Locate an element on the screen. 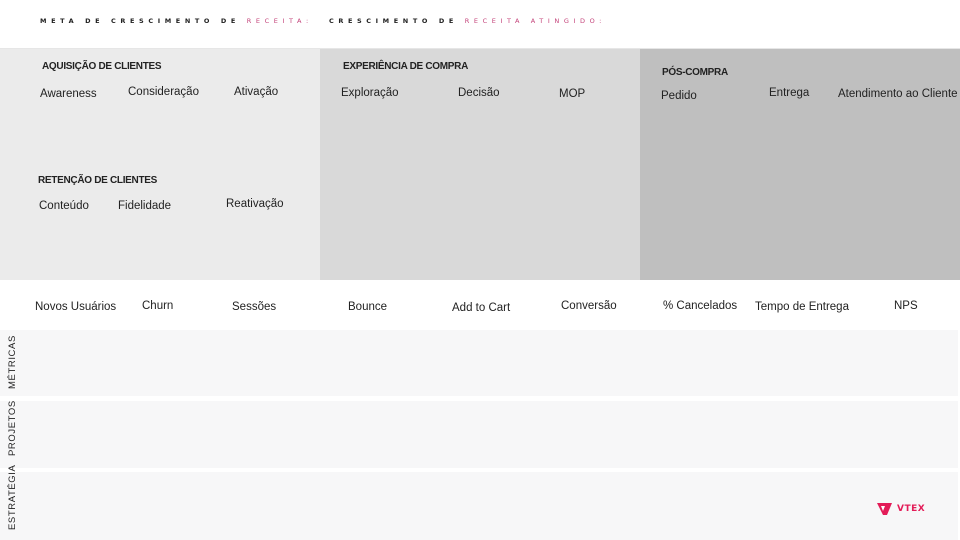 Image resolution: width=960 pixels, height=540 pixels. stage-decisao: Decisão is located at coordinates (479, 93).